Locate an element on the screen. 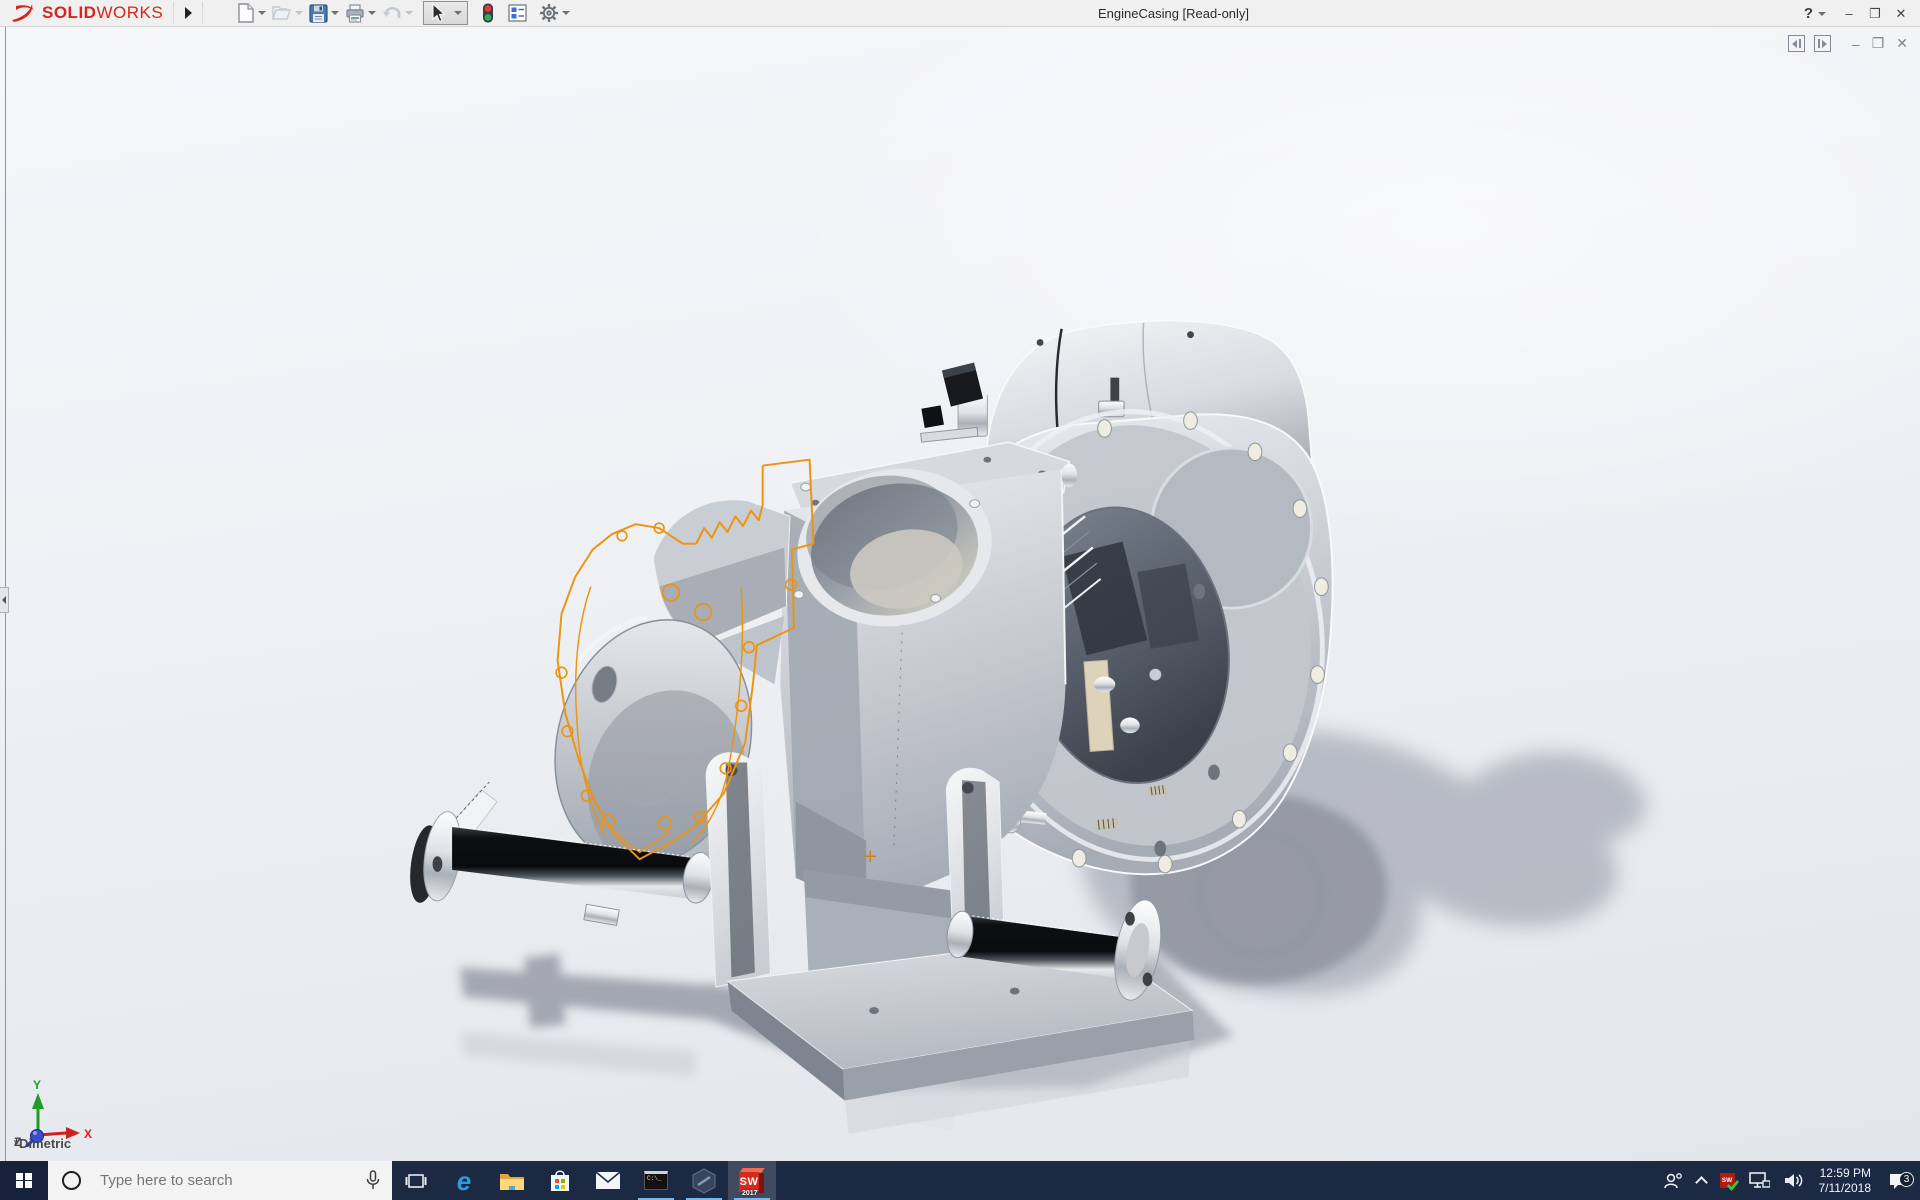 The height and width of the screenshot is (1200, 1920). taskbar-file-explorer is located at coordinates (512, 1180).